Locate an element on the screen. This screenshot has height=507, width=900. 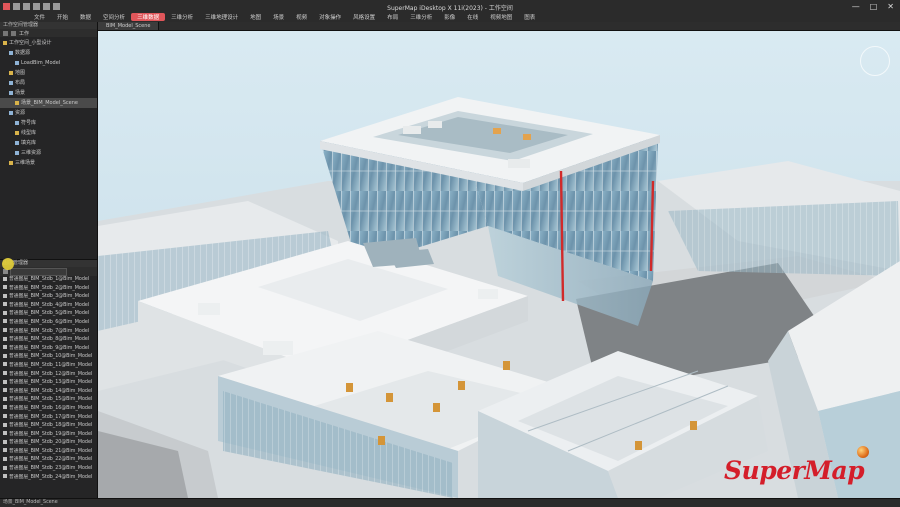
ribbon-tab: 图表 is located at coordinates (529, 17).